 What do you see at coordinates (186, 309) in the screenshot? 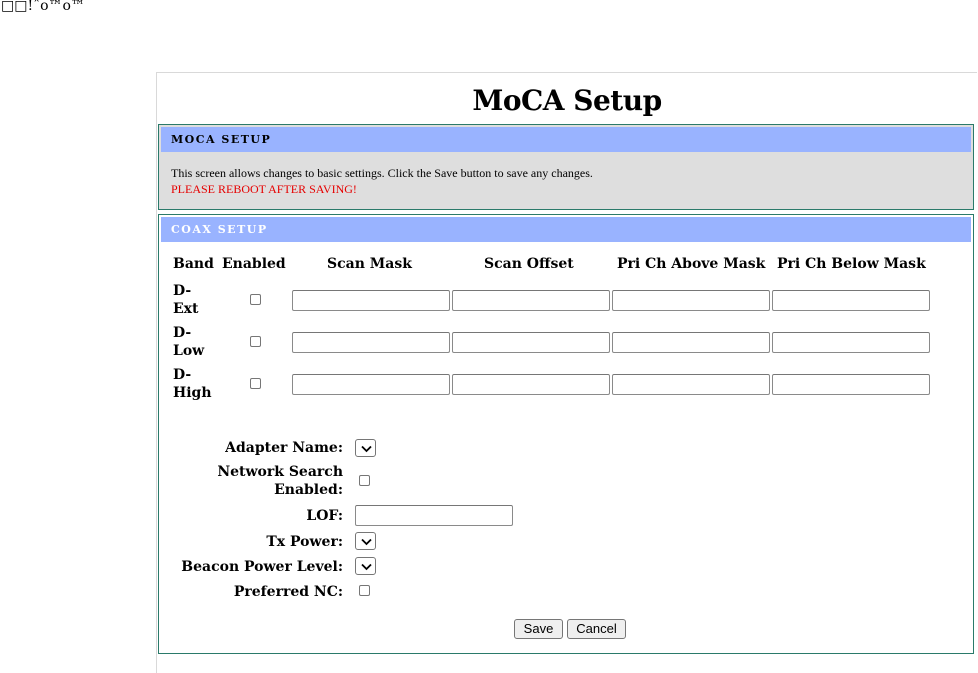
I see `band-label-line: Ext` at bounding box center [186, 309].